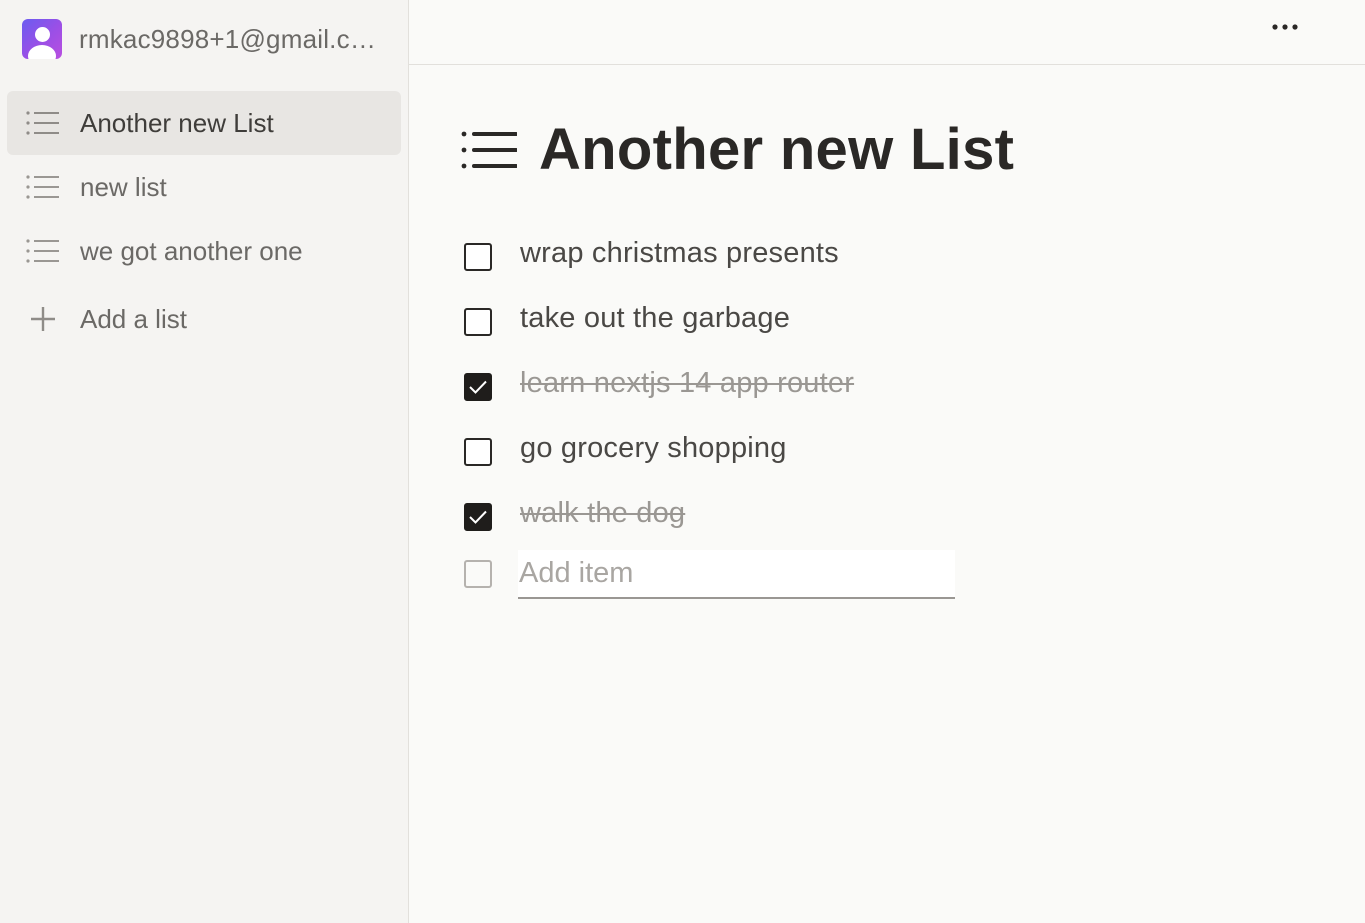 This screenshot has height=923, width=1365. What do you see at coordinates (177, 122) in the screenshot?
I see `sidebar-item-label: Another new List` at bounding box center [177, 122].